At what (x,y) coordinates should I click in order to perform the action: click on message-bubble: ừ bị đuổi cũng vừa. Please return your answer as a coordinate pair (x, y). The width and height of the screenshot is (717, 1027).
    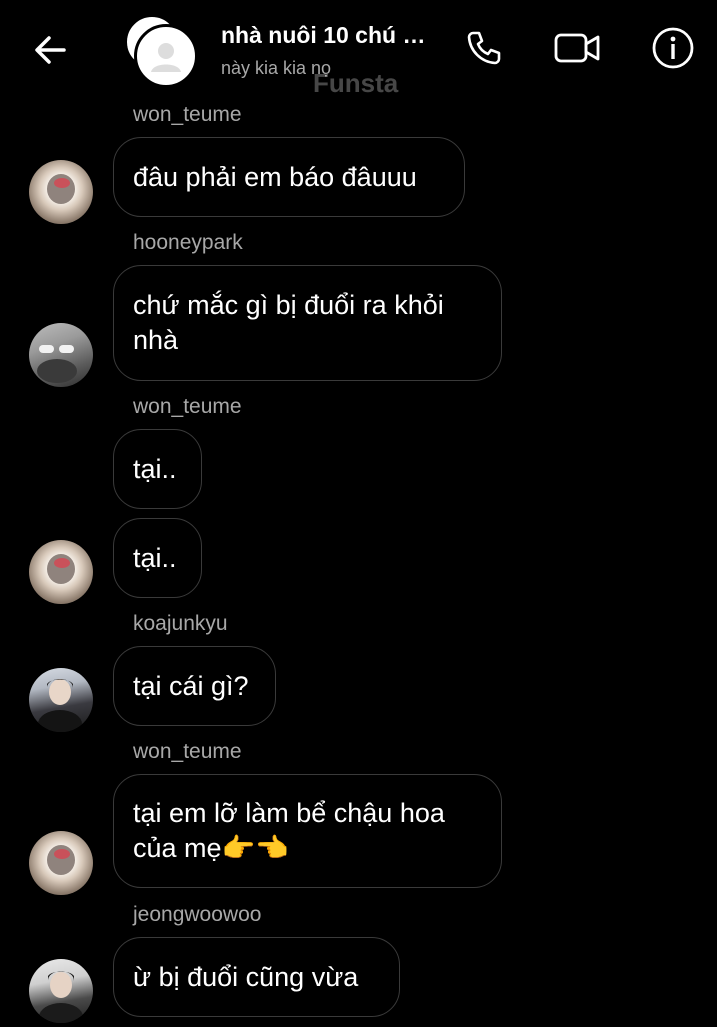
    Looking at the image, I should click on (256, 977).